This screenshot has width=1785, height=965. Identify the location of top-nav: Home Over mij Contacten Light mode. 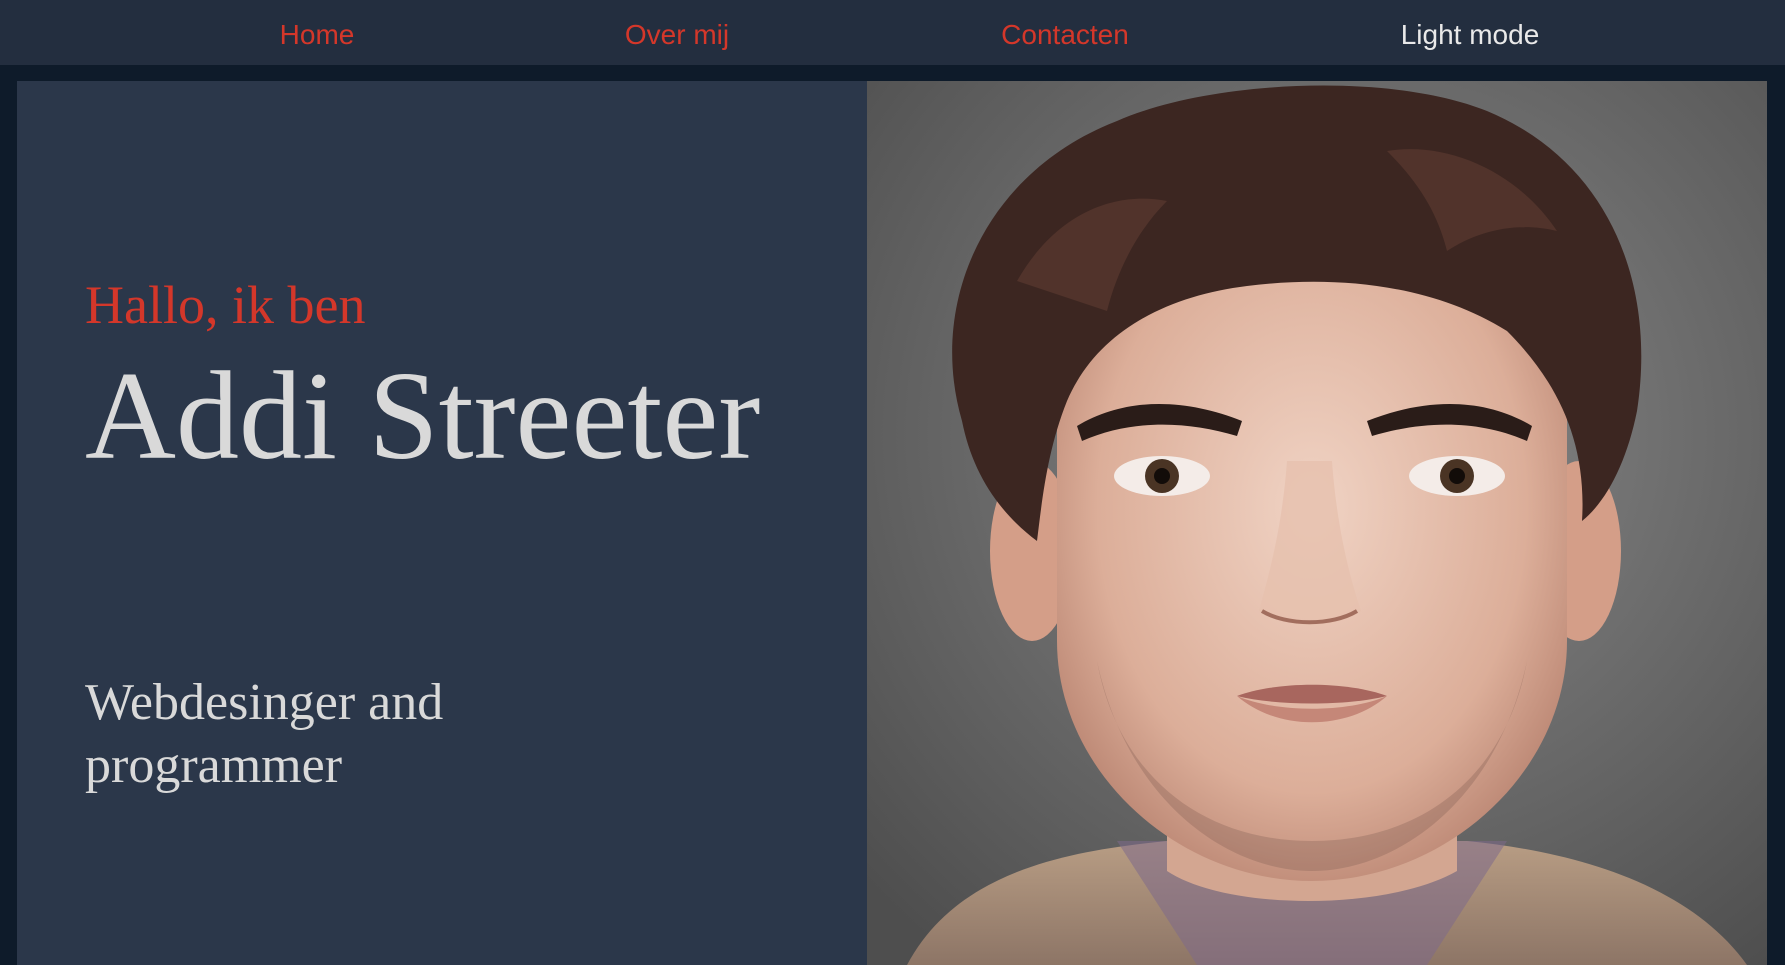
(892, 32).